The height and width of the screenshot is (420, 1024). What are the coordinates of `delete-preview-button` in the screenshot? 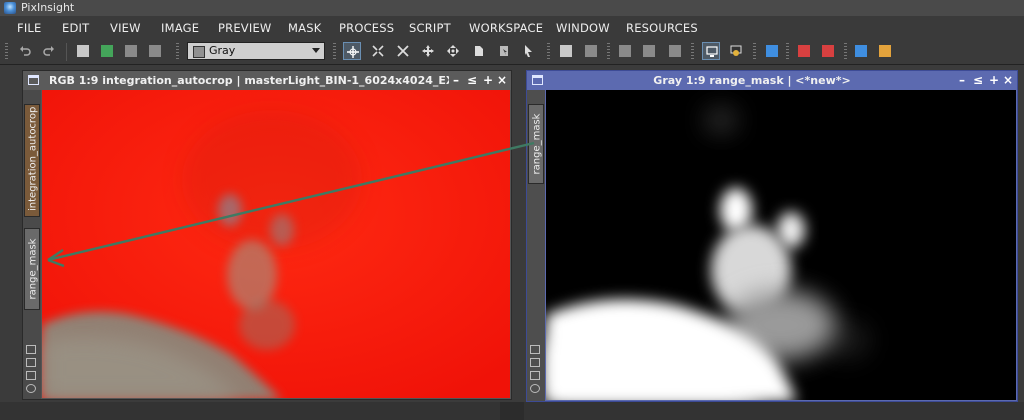 It's located at (675, 51).